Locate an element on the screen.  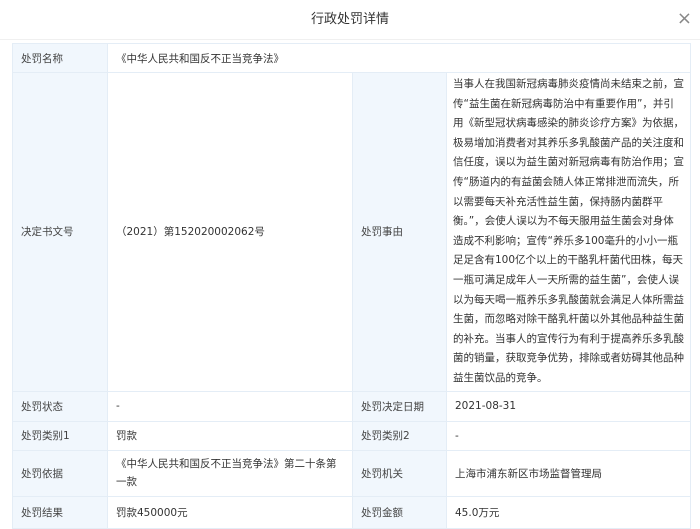
field-label: 处罚决定日期 is located at coordinates (399, 406).